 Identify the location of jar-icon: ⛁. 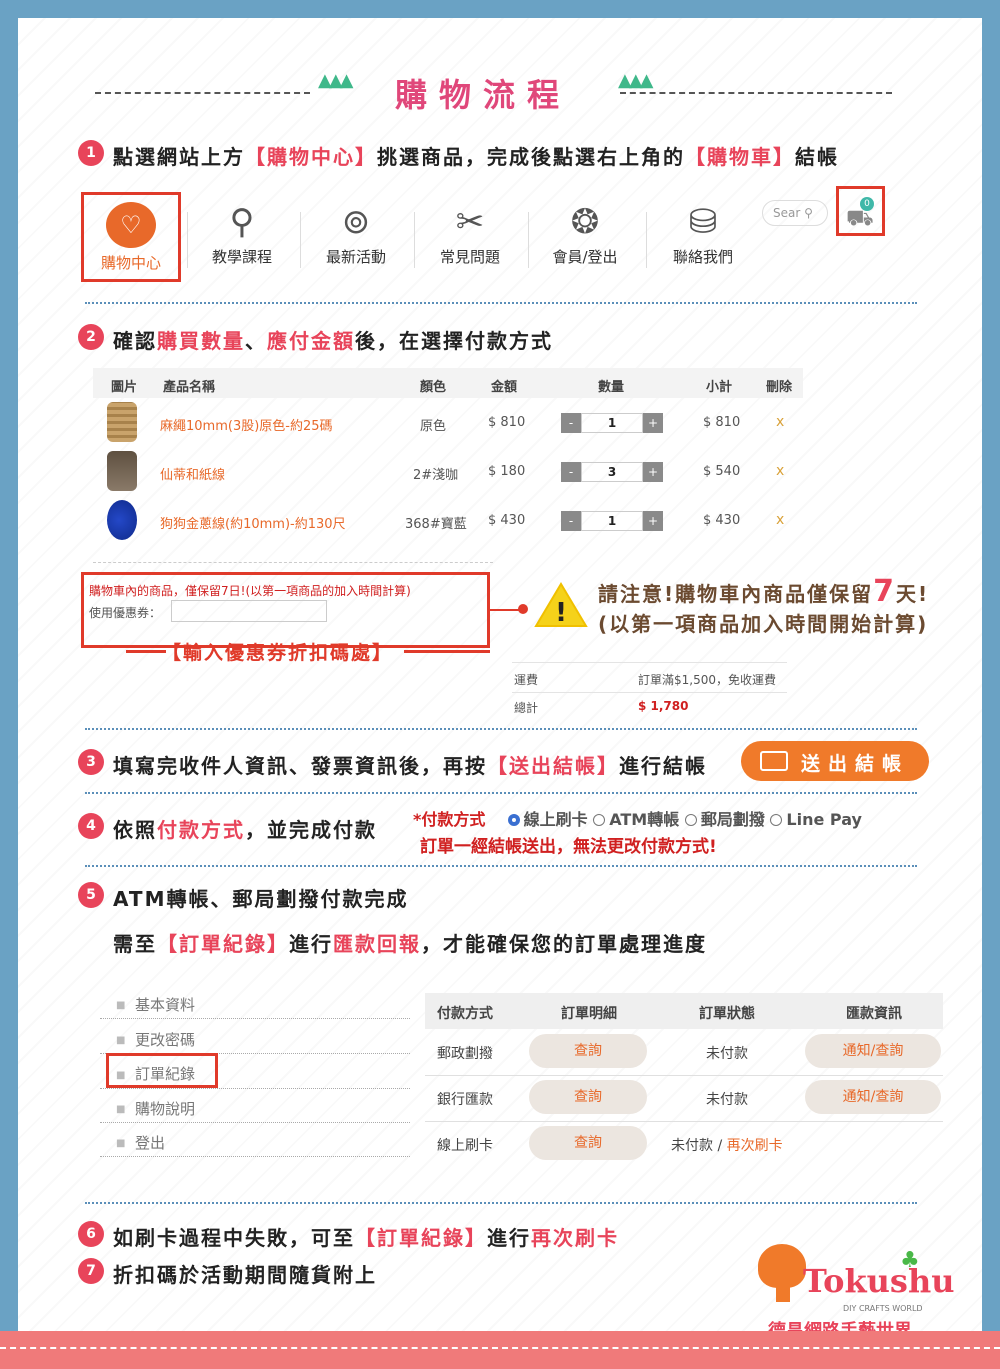
(703, 222).